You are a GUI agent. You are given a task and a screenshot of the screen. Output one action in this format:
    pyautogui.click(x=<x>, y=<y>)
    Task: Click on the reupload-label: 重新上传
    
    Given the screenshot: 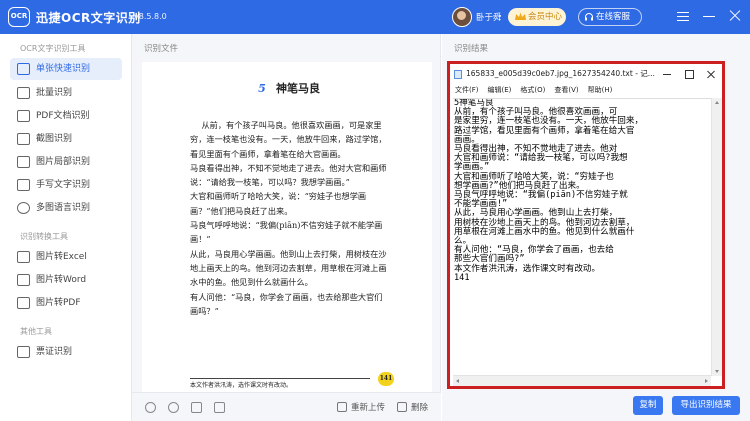 What is the action you would take?
    pyautogui.click(x=368, y=408)
    